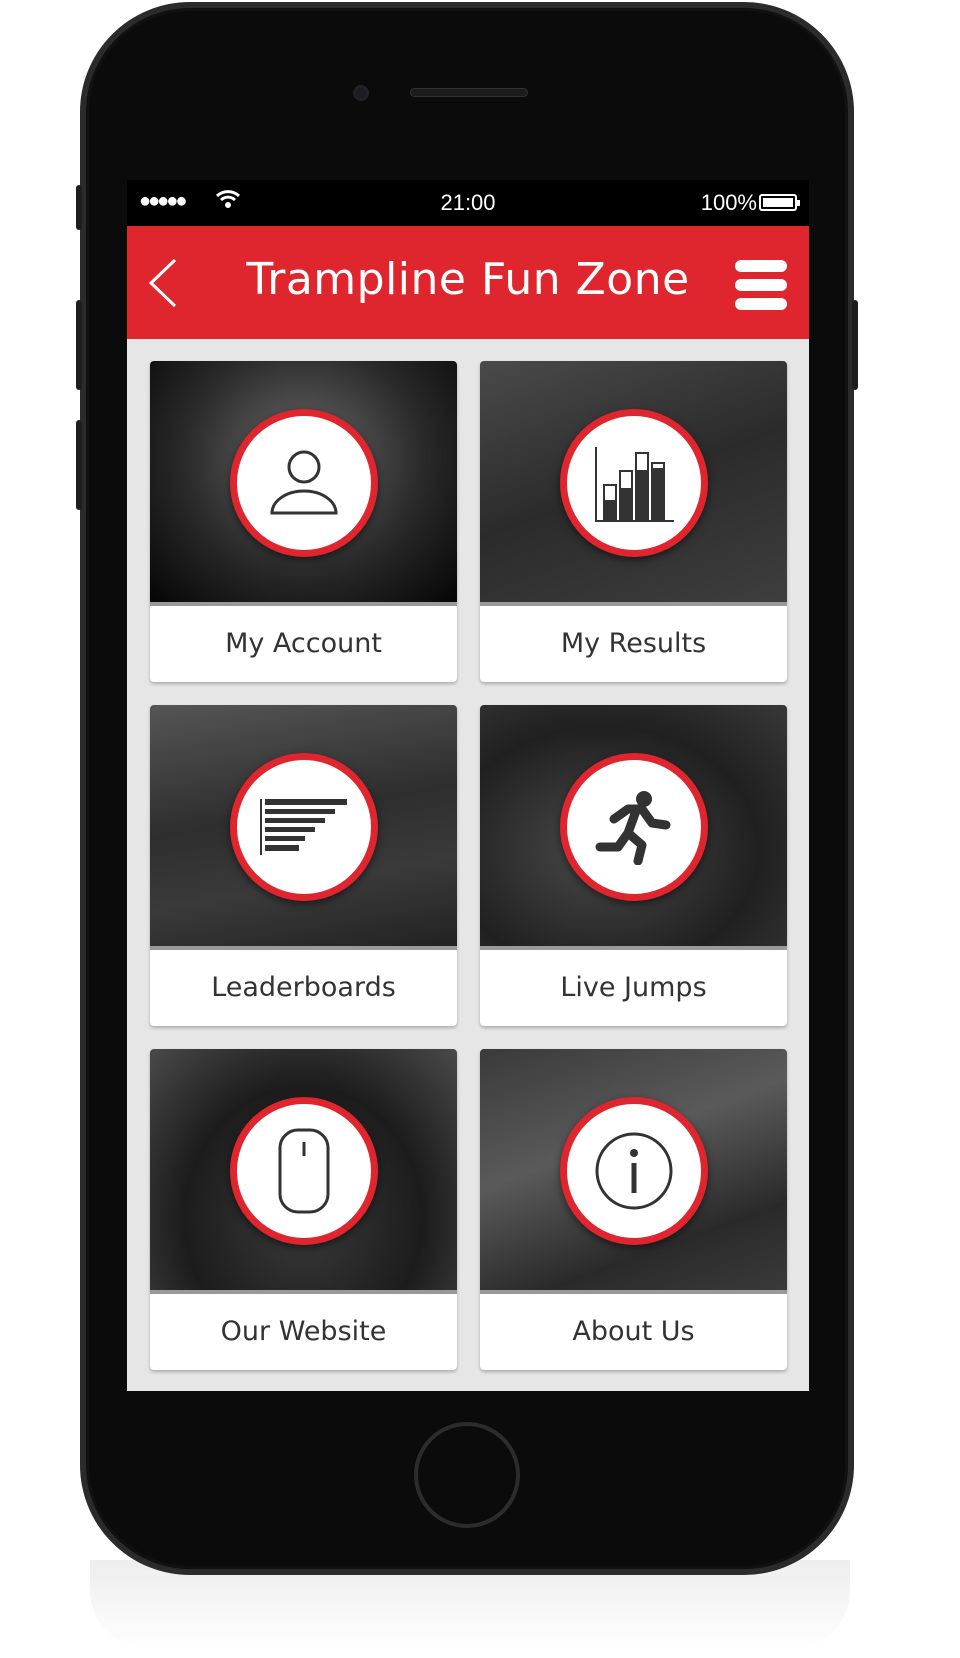 Image resolution: width=960 pixels, height=1658 pixels. What do you see at coordinates (633, 987) in the screenshot?
I see `tile-label: Live Jumps` at bounding box center [633, 987].